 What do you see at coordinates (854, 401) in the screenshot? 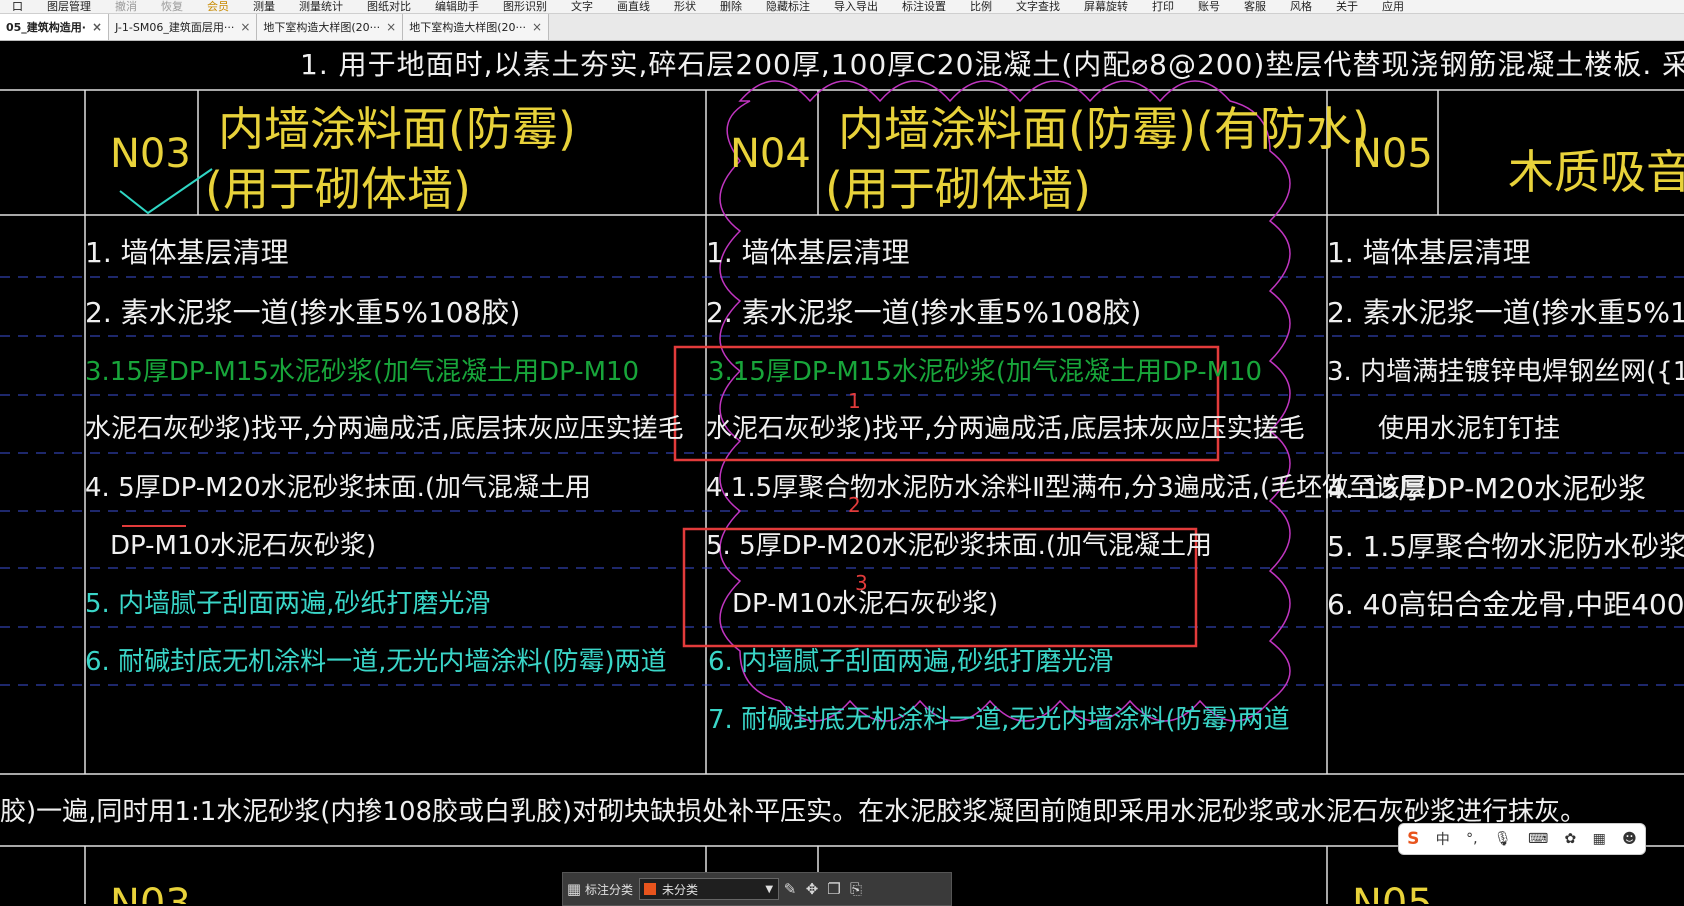
I see `review-marker-1: 1` at bounding box center [854, 401].